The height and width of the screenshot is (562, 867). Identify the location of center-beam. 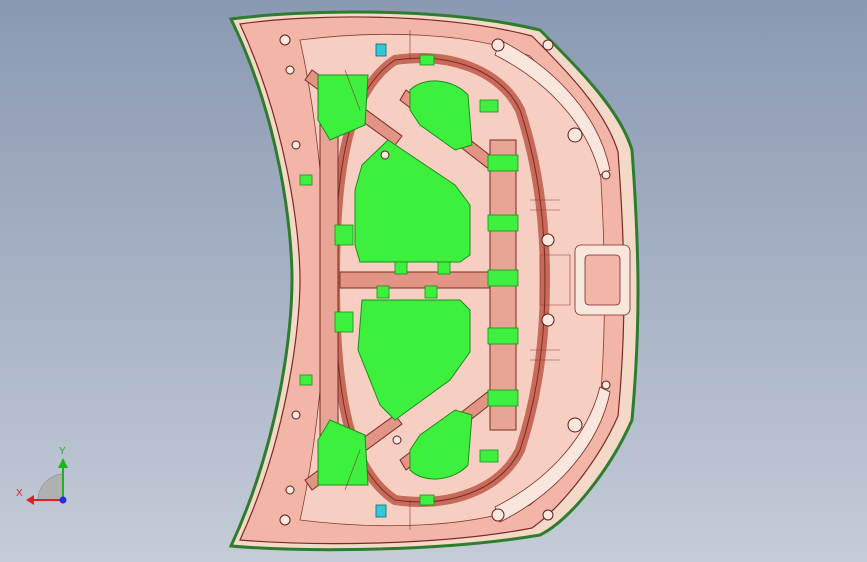
(415, 280).